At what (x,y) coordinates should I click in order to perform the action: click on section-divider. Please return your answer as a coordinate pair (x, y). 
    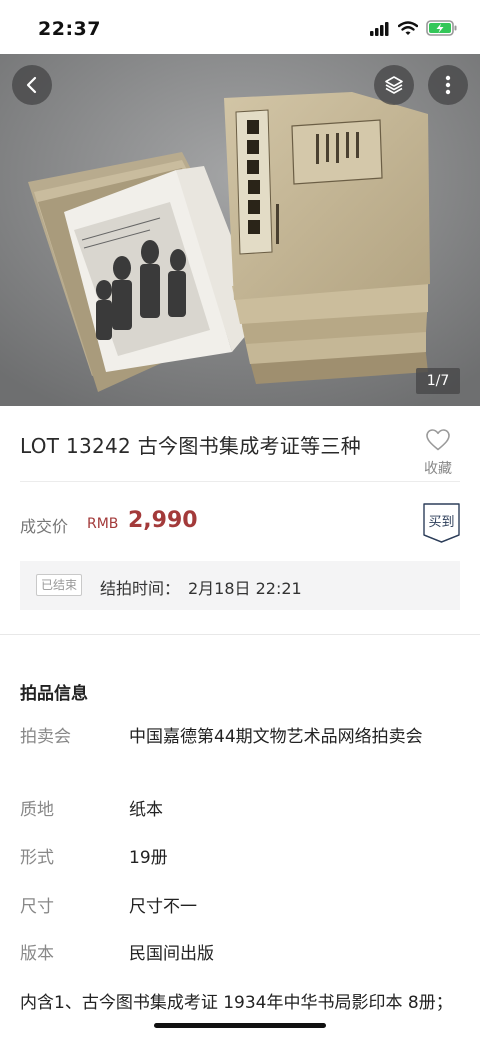
    Looking at the image, I should click on (240, 634).